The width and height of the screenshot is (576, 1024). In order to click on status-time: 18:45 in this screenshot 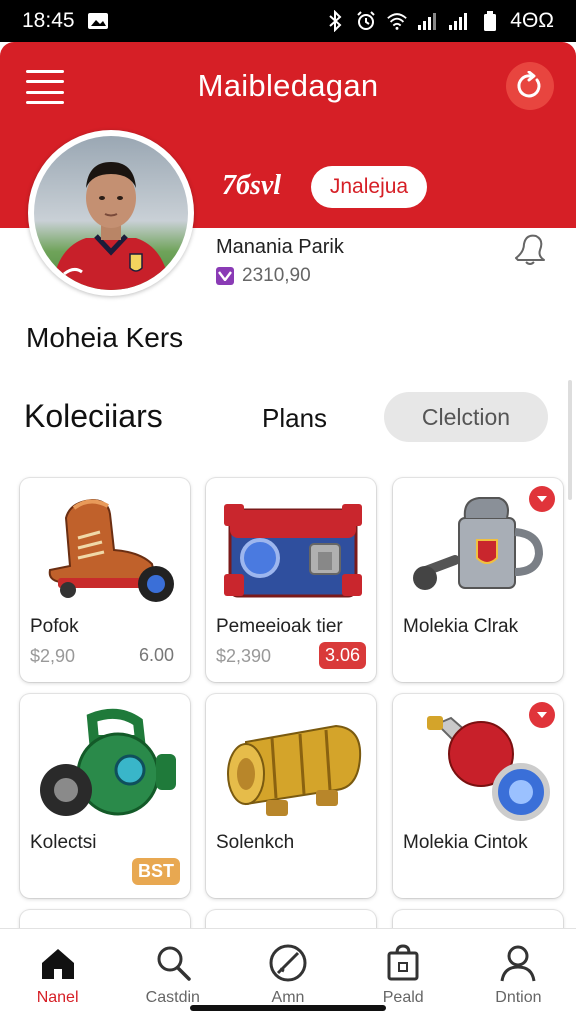, I will do `click(48, 20)`.